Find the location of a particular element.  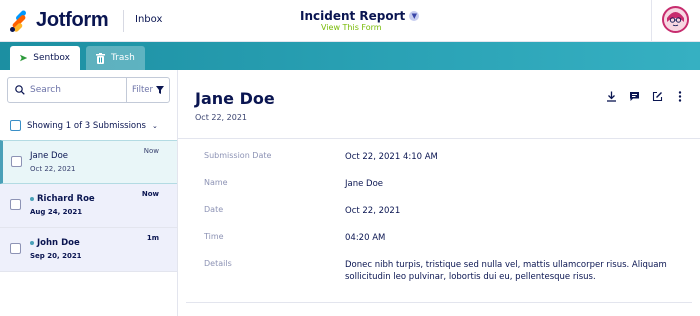

jotform-logo-icon is located at coordinates (19, 20).